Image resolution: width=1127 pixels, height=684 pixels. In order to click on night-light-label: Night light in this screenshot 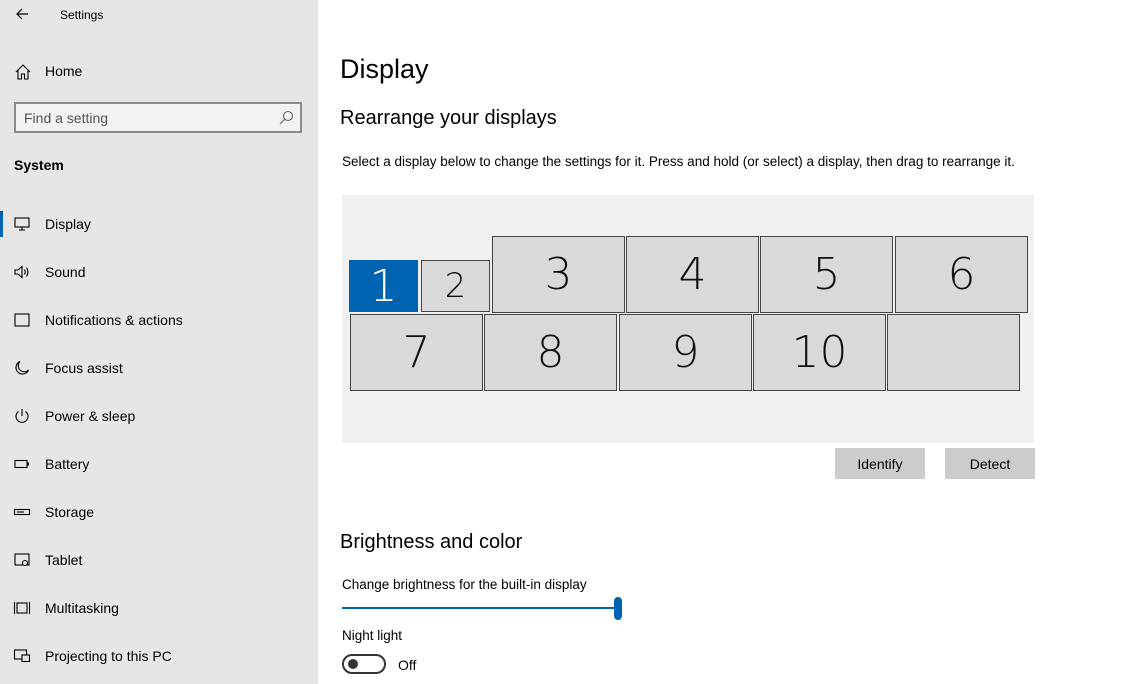, I will do `click(372, 635)`.